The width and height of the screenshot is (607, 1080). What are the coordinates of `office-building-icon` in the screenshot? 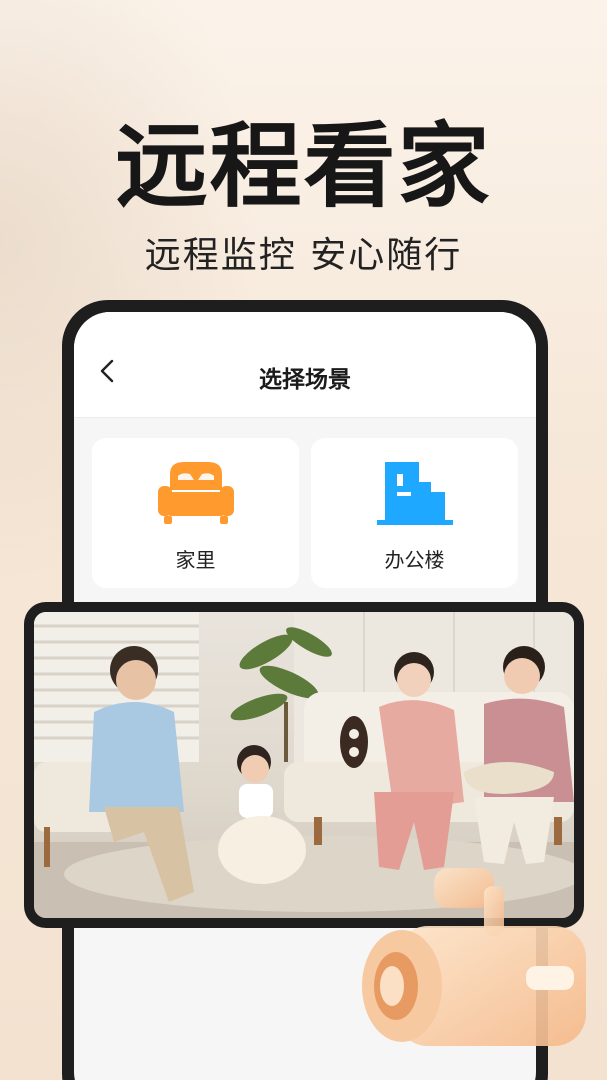 It's located at (414, 493).